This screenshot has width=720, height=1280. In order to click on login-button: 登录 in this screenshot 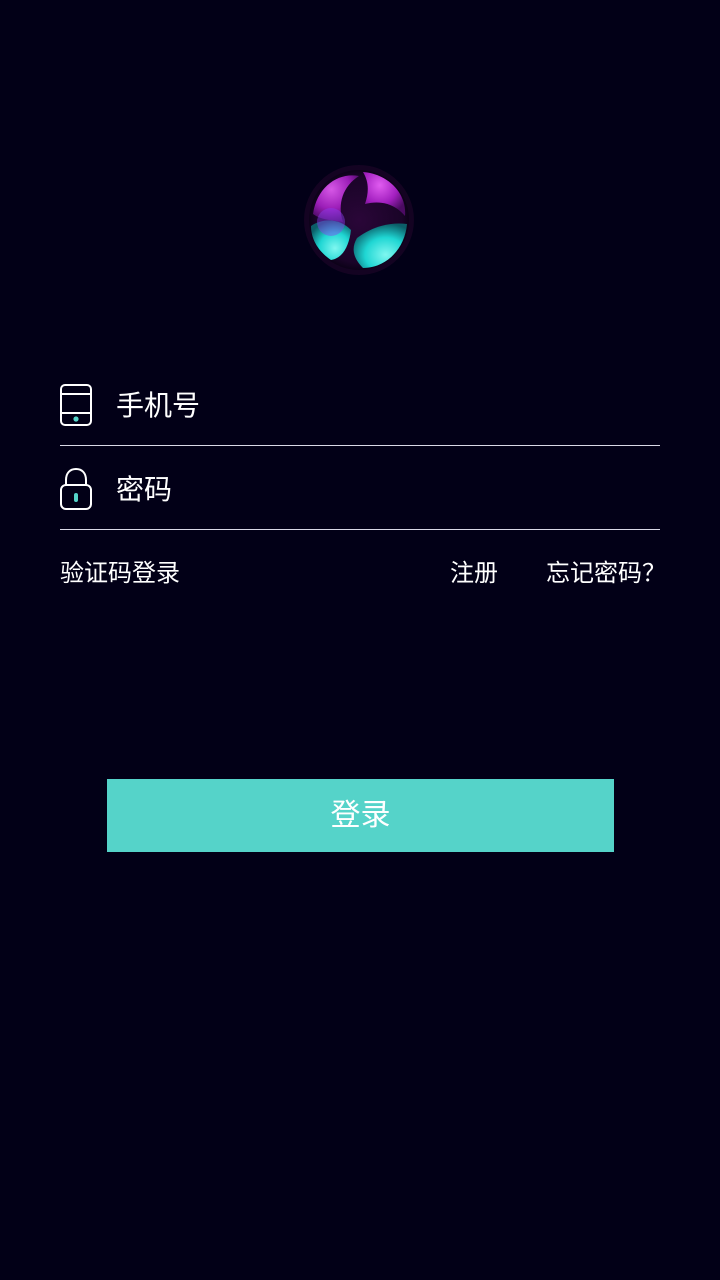, I will do `click(360, 815)`.